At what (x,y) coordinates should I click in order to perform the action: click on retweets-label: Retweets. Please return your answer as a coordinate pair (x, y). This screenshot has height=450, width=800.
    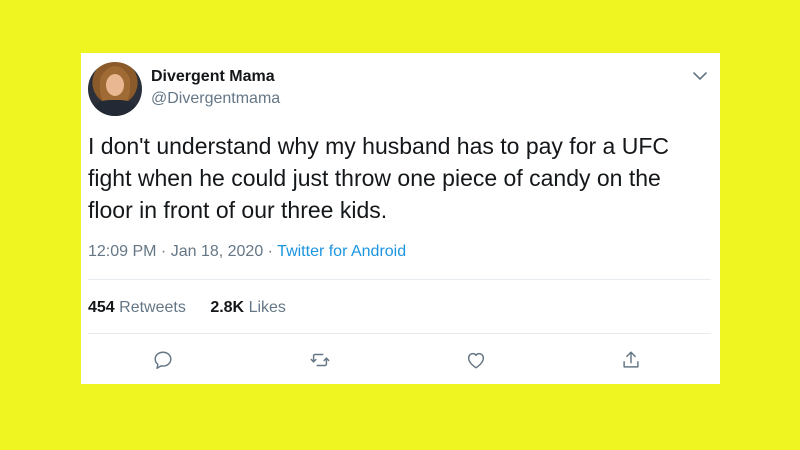
    Looking at the image, I should click on (152, 307).